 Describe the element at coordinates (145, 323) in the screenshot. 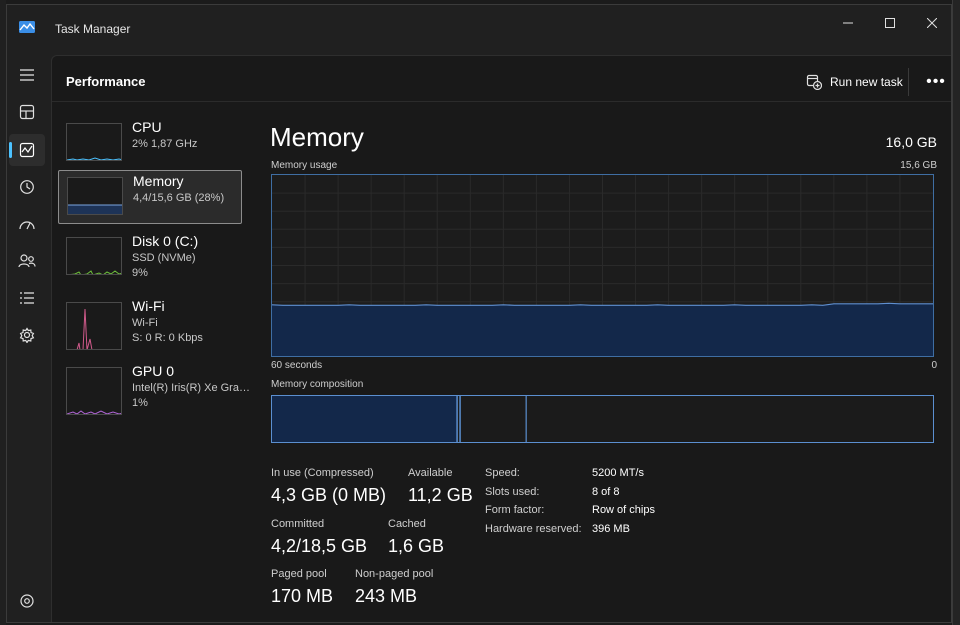

I see `resource-detail: Wi-Fi` at that location.